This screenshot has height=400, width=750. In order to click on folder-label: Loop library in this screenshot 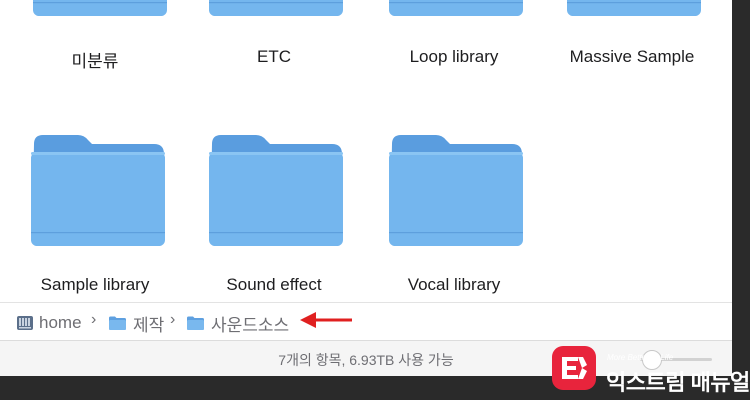, I will do `click(454, 56)`.